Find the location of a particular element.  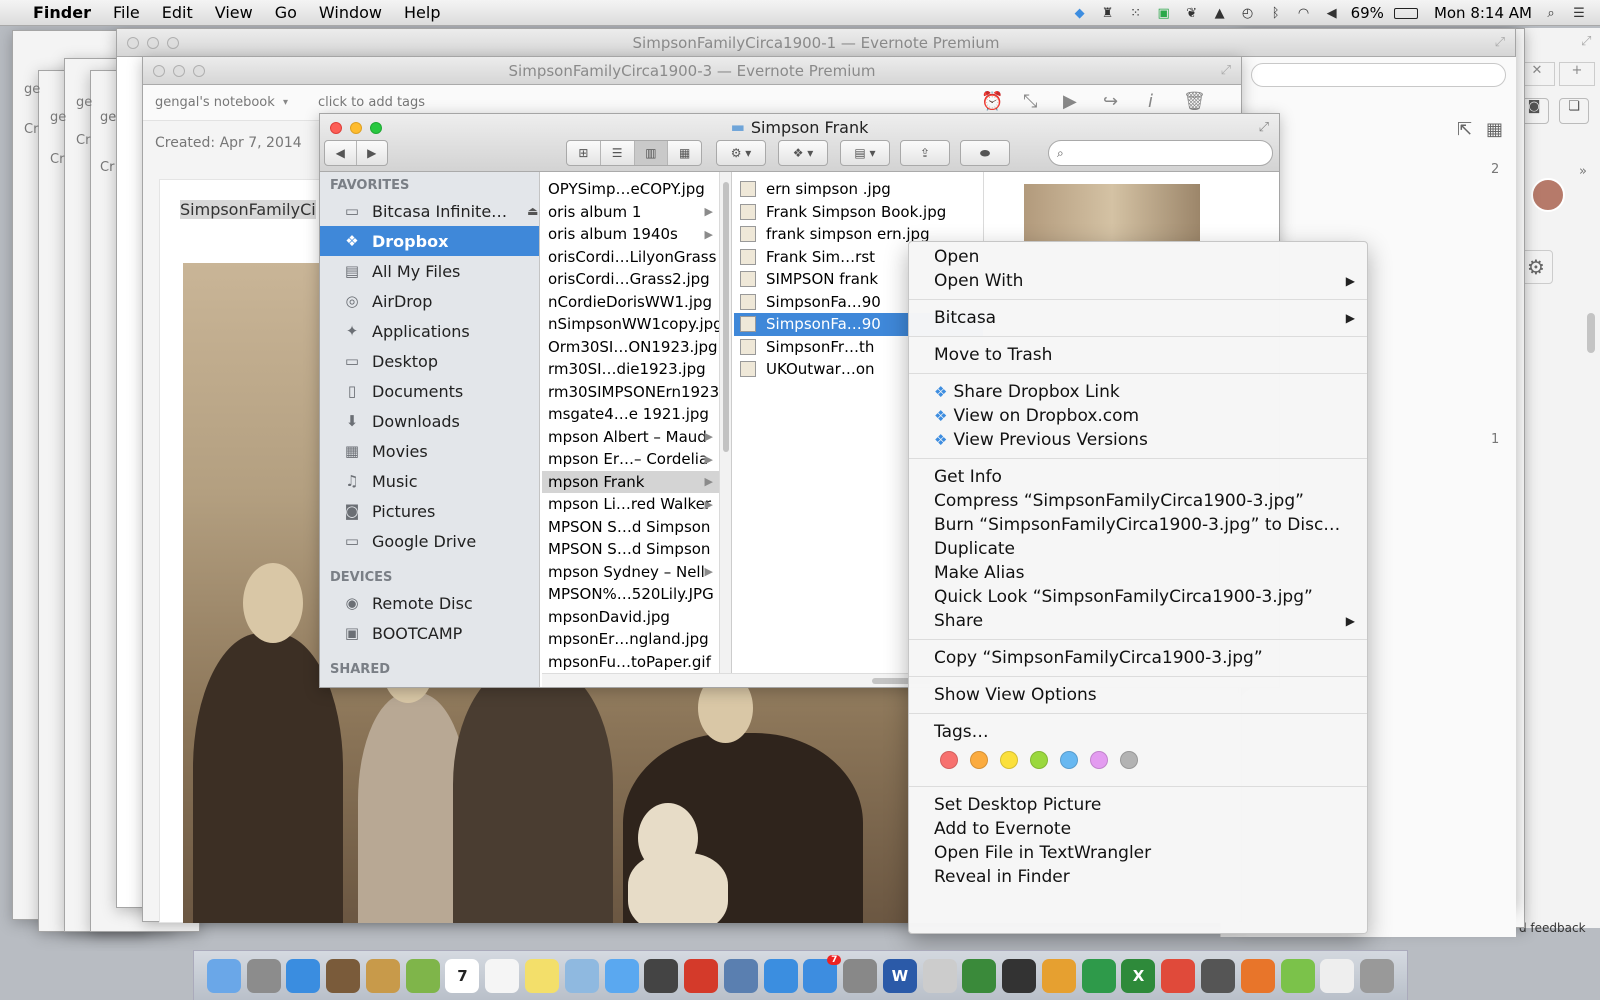

excel-icon: X is located at coordinates (1138, 975).